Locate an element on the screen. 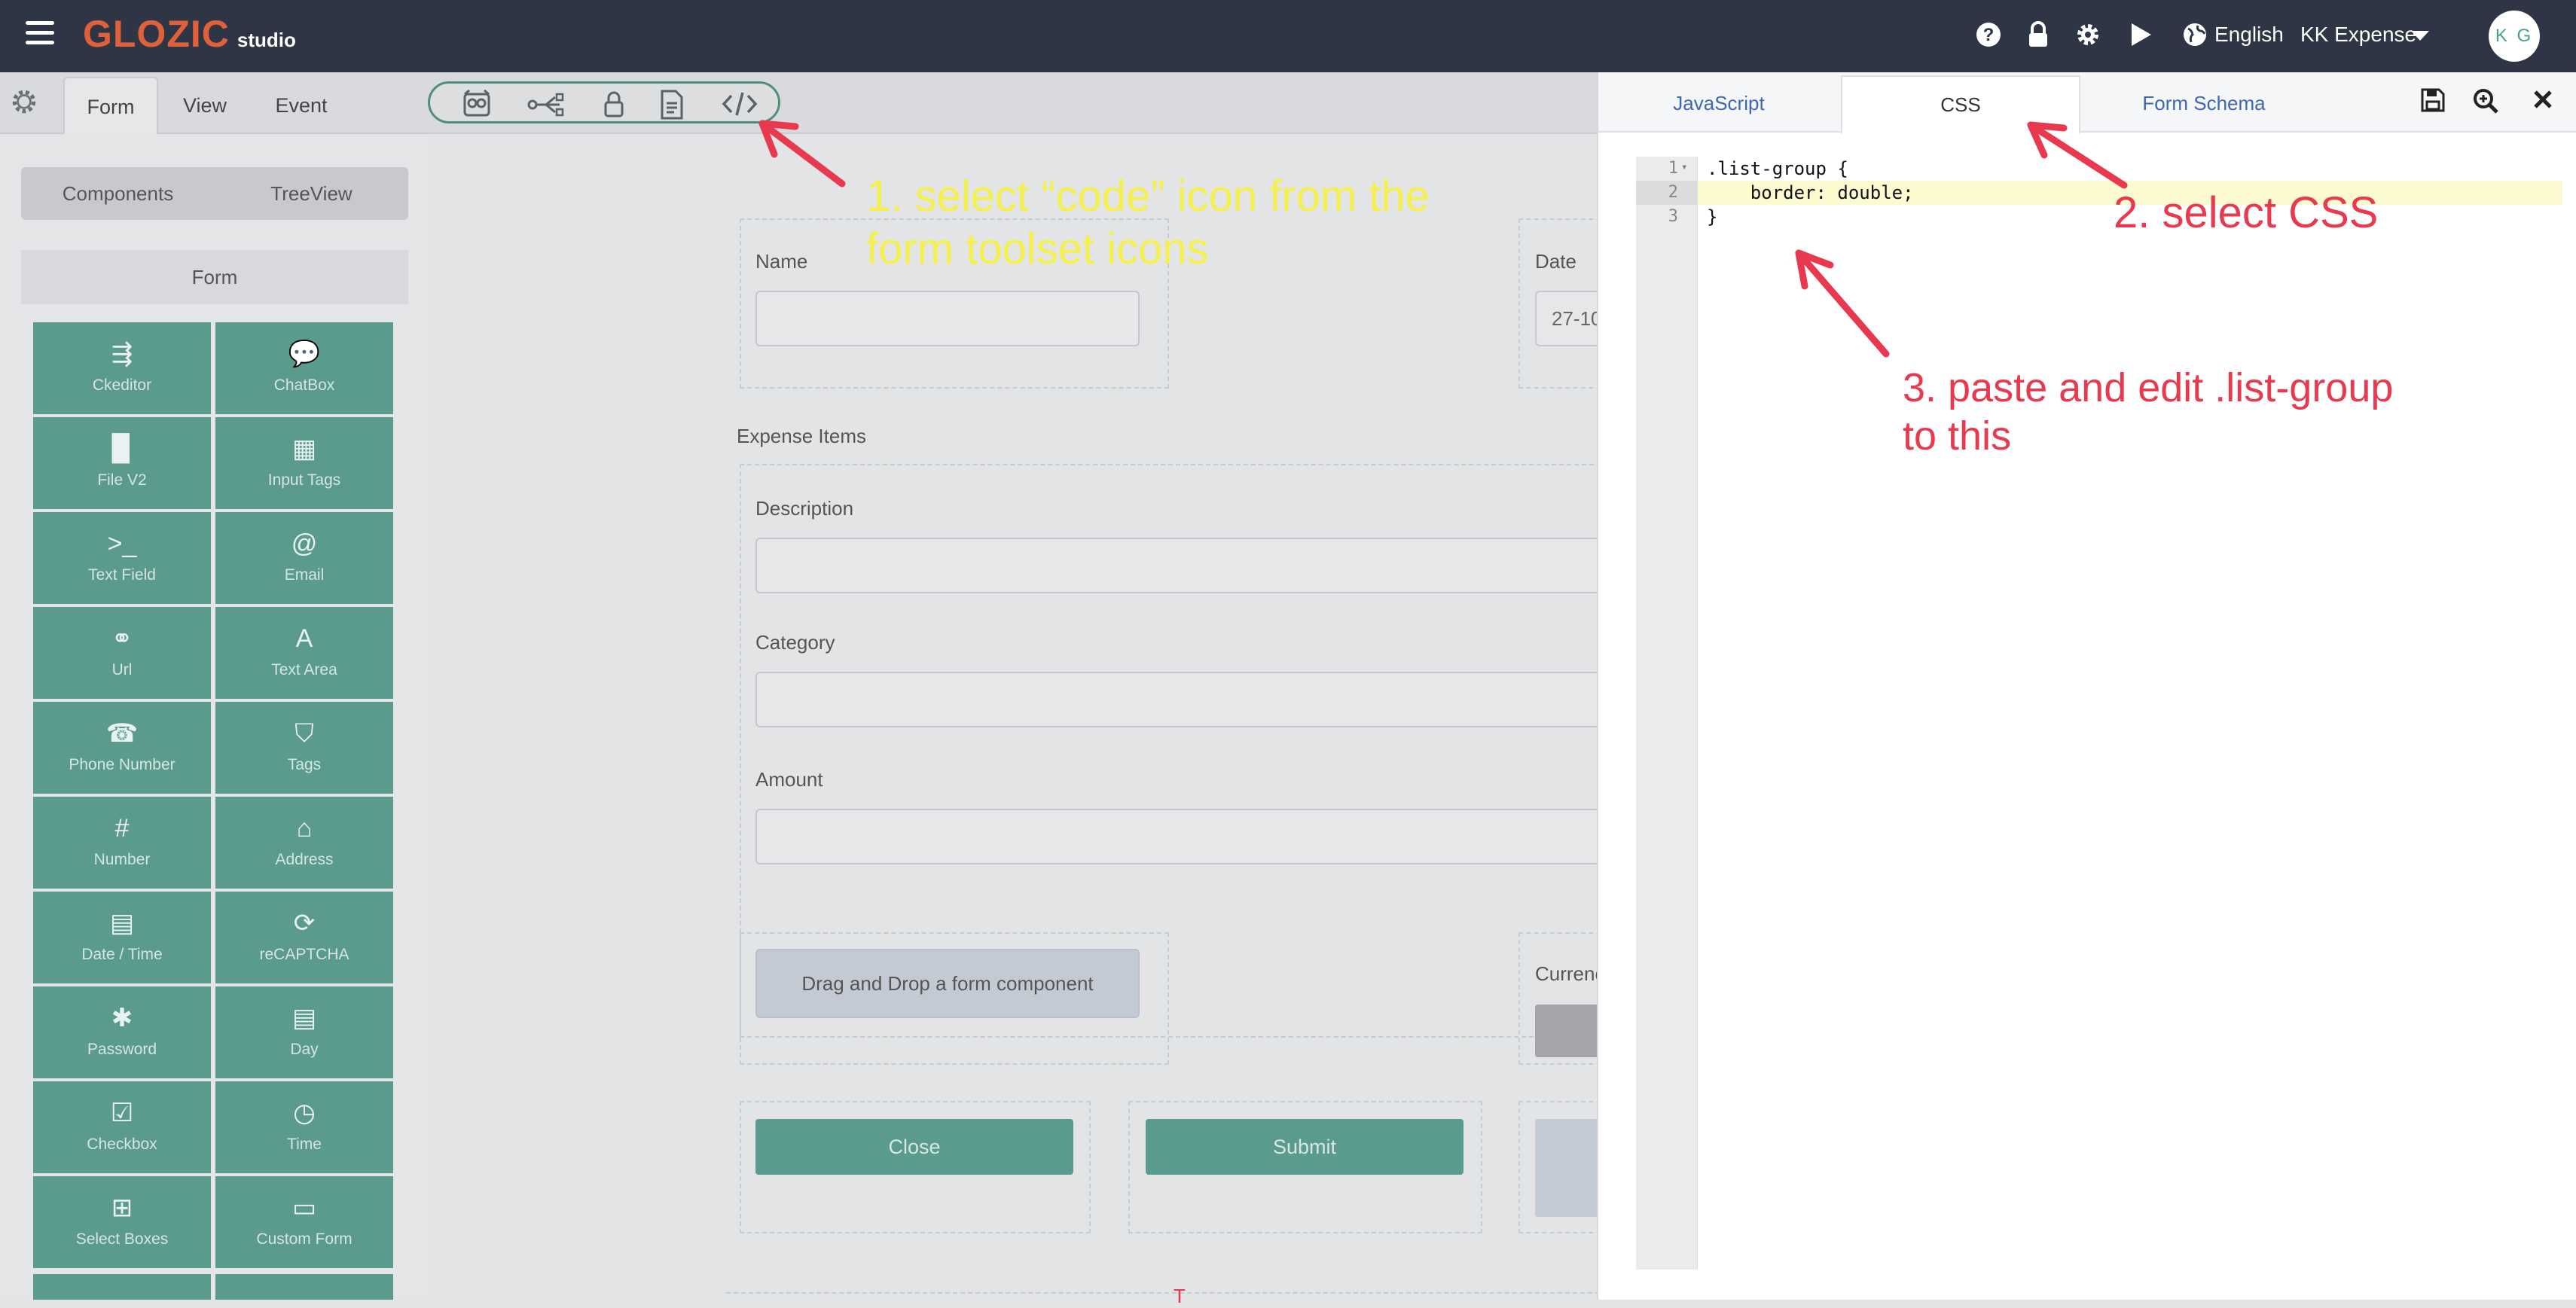 The height and width of the screenshot is (1308, 2576). component-tile-recaptcha: ⟳ reCAPTCHA is located at coordinates (304, 937).